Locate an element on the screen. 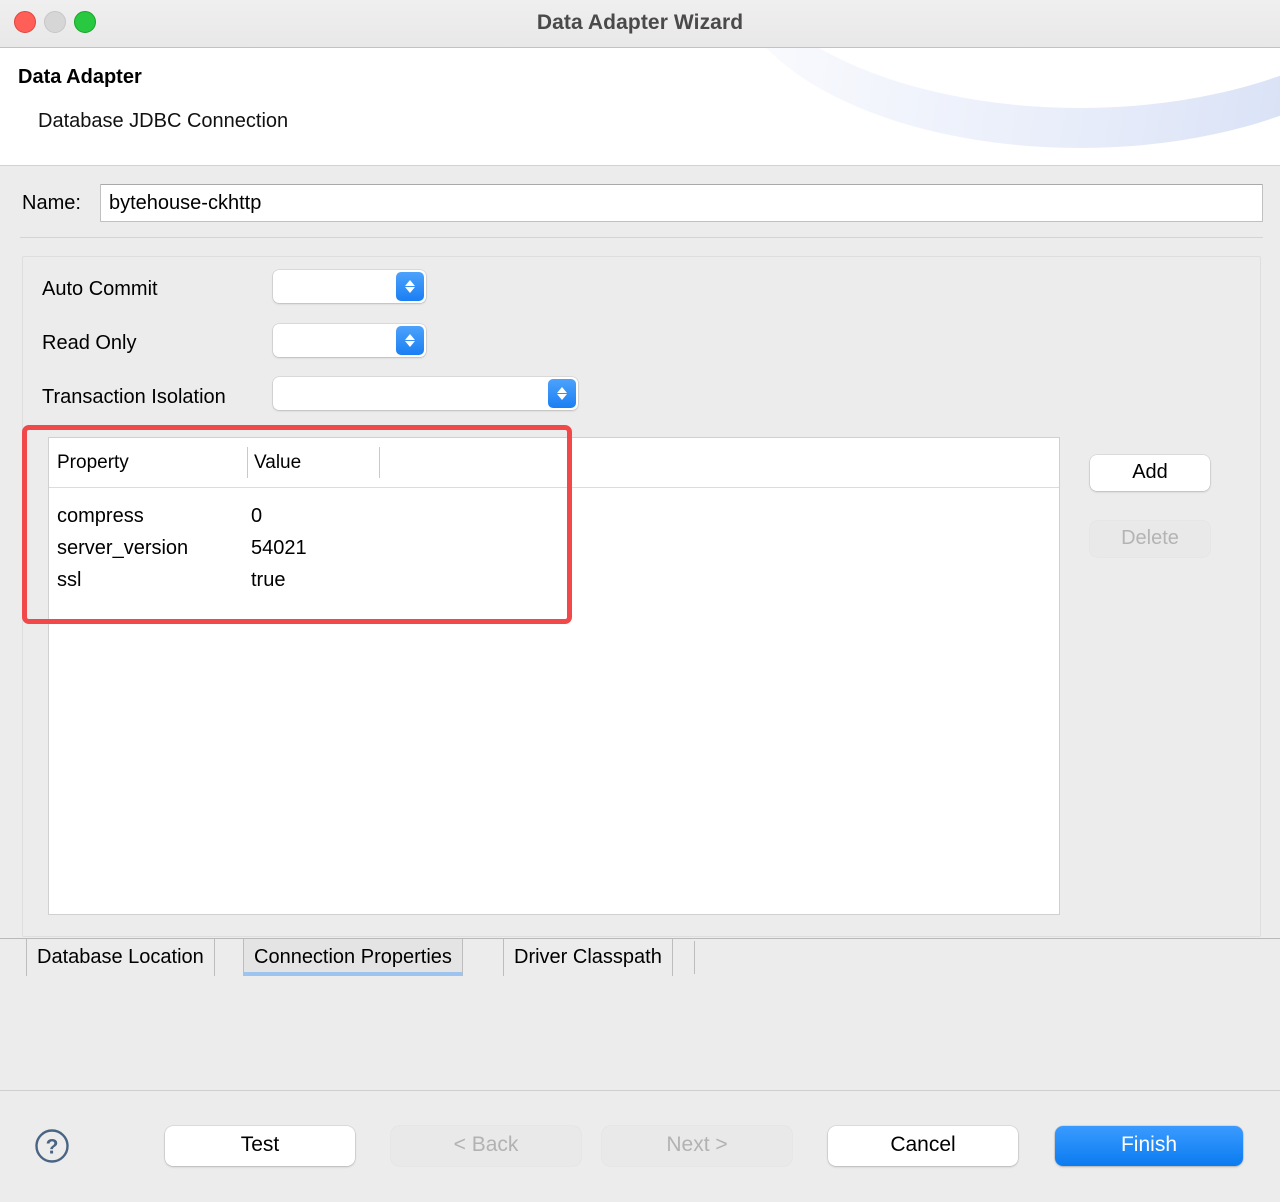 Image resolution: width=1280 pixels, height=1202 pixels. cell-property: server_version is located at coordinates (123, 548).